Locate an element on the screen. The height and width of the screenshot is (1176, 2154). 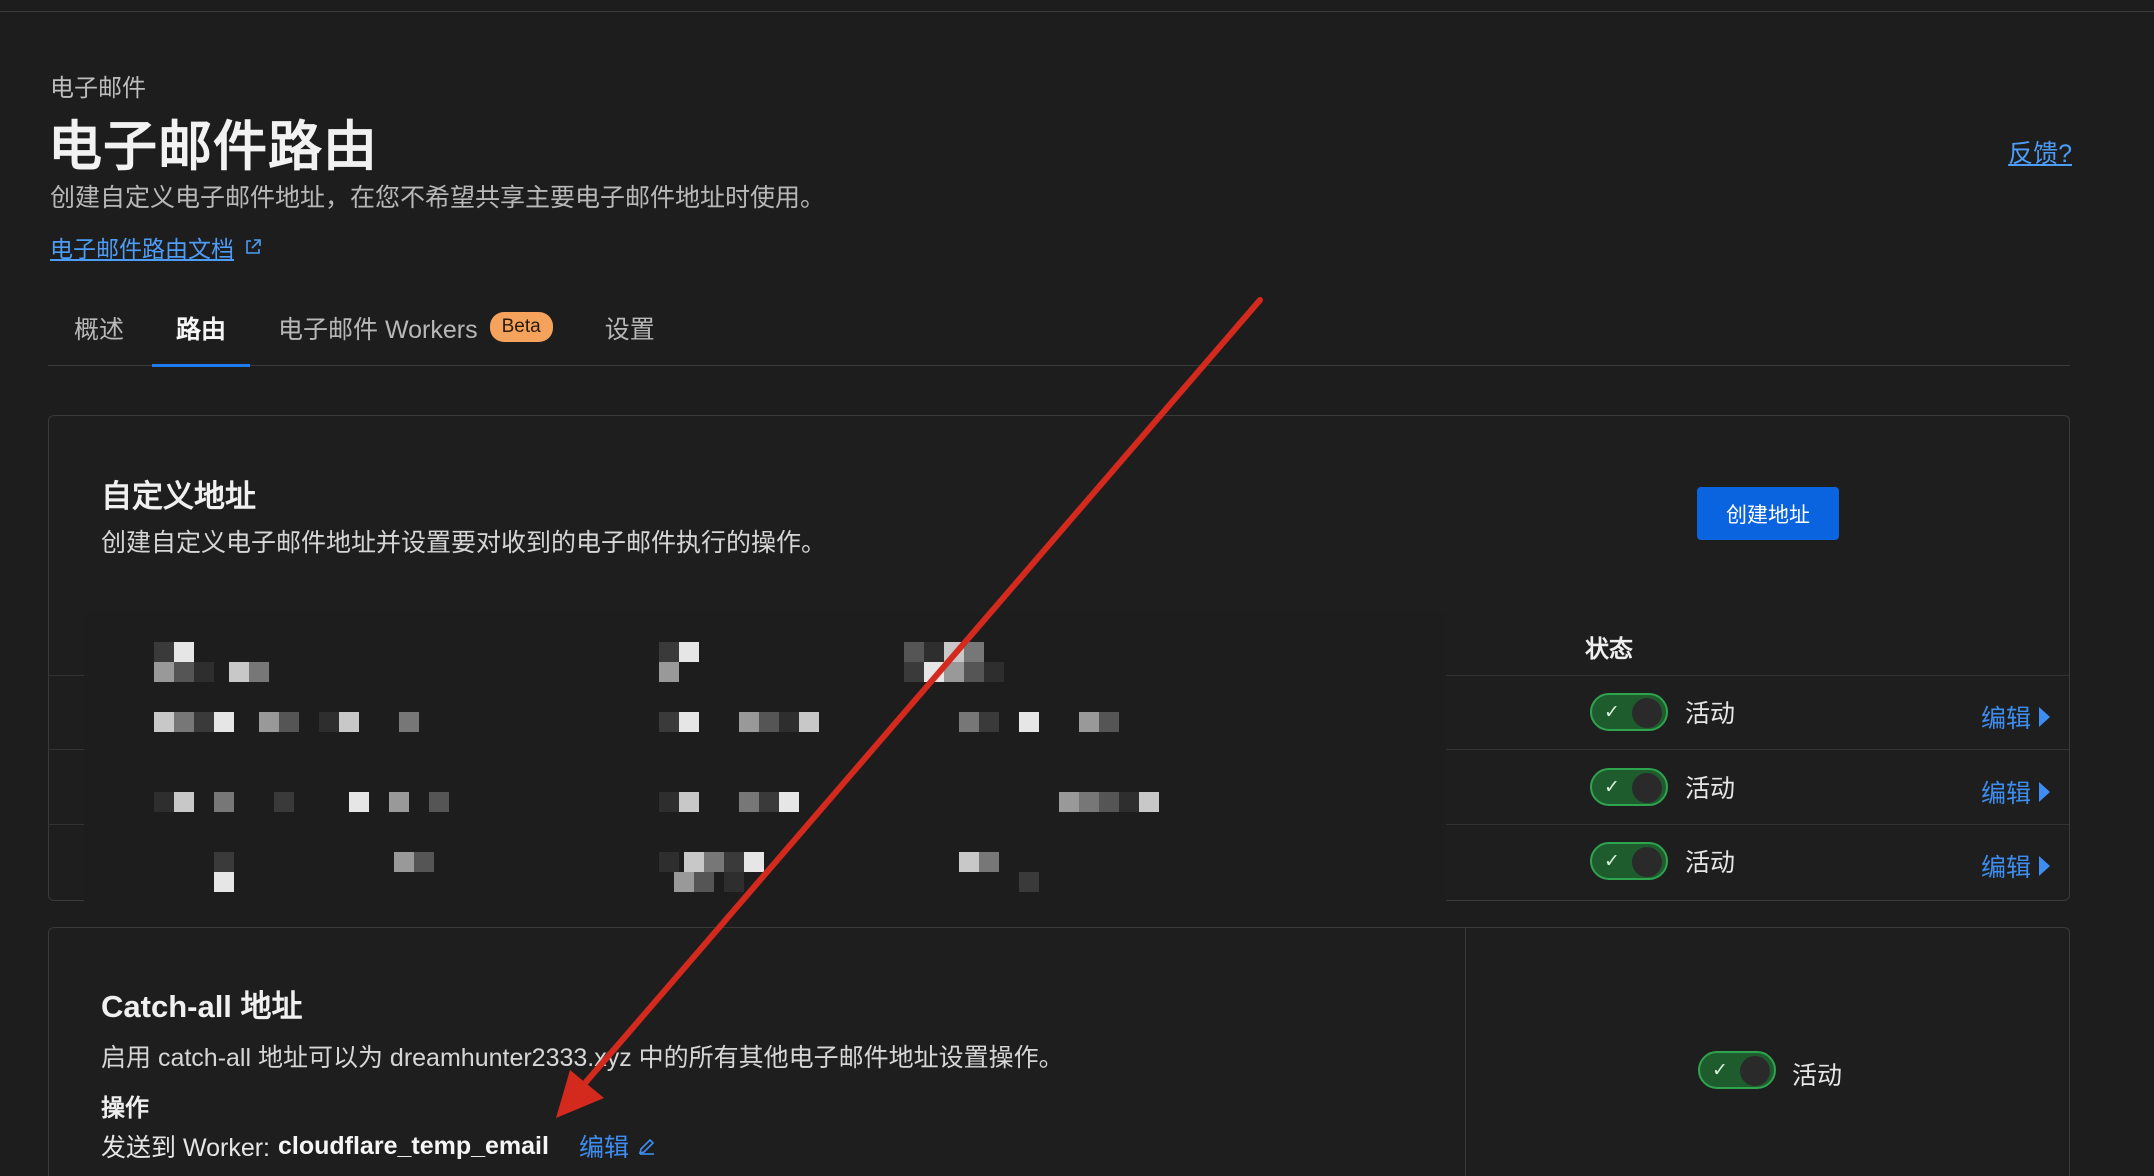
docs-link-label: 电子邮件路由文档 is located at coordinates (142, 249).